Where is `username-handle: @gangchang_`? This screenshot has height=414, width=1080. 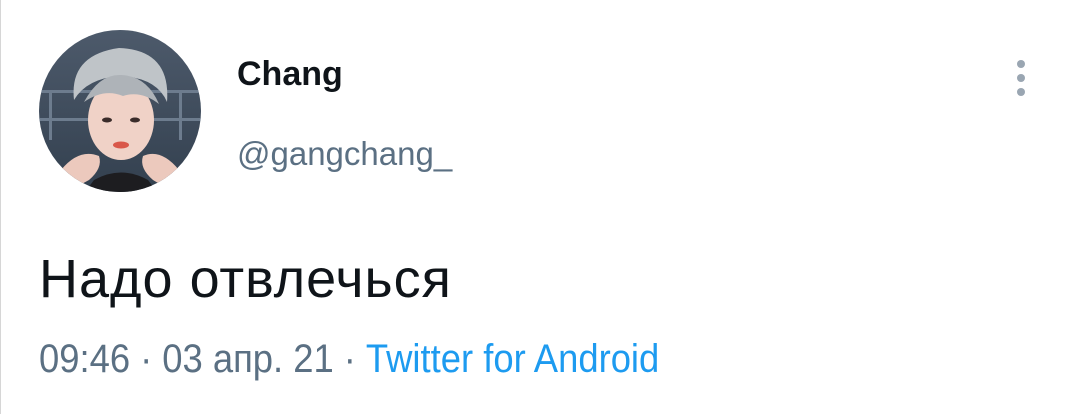 username-handle: @gangchang_ is located at coordinates (344, 154).